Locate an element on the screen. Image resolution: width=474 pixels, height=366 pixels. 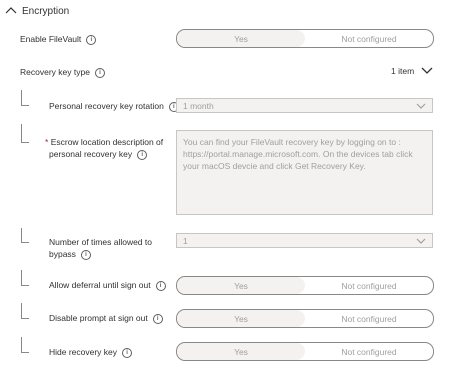
enable-filevault-toggle: Yes Not configured is located at coordinates (305, 38).